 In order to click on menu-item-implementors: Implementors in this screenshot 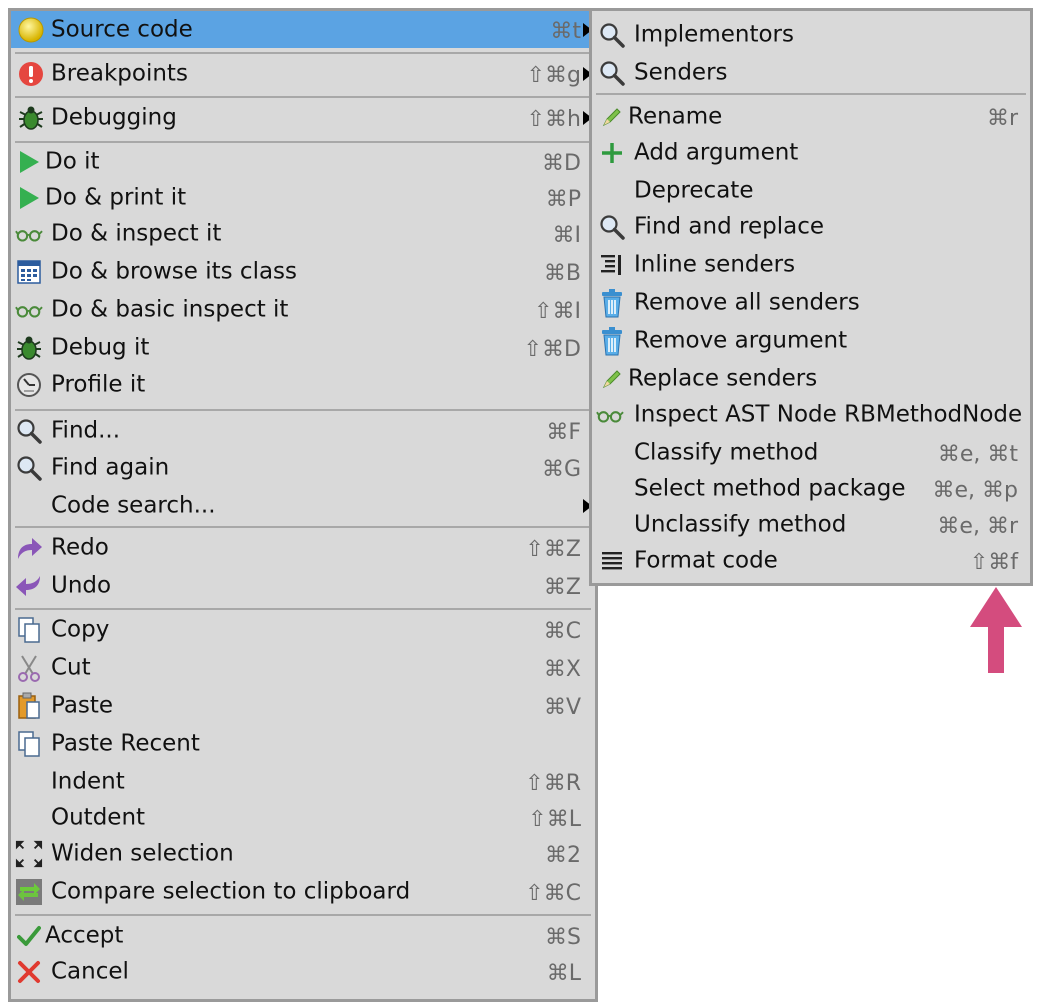, I will do `click(811, 35)`.